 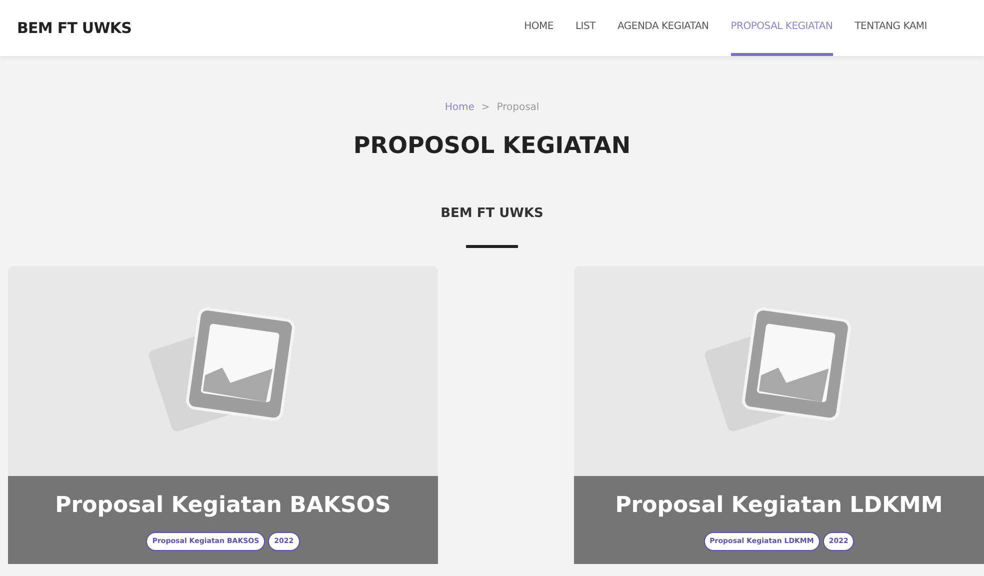 I want to click on card-title: Proposal Kegiatan BAKSOS, so click(x=223, y=506).